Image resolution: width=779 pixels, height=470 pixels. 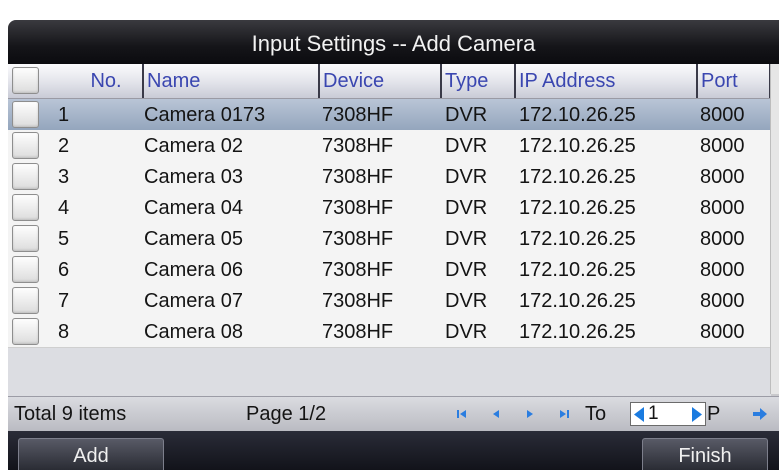 I want to click on cell-no: 7, so click(x=64, y=301).